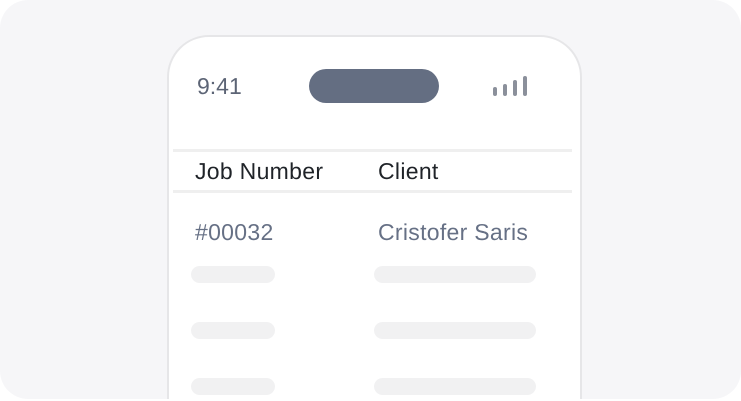 Image resolution: width=741 pixels, height=401 pixels. Describe the element at coordinates (234, 232) in the screenshot. I see `table-cell: #00032` at that location.